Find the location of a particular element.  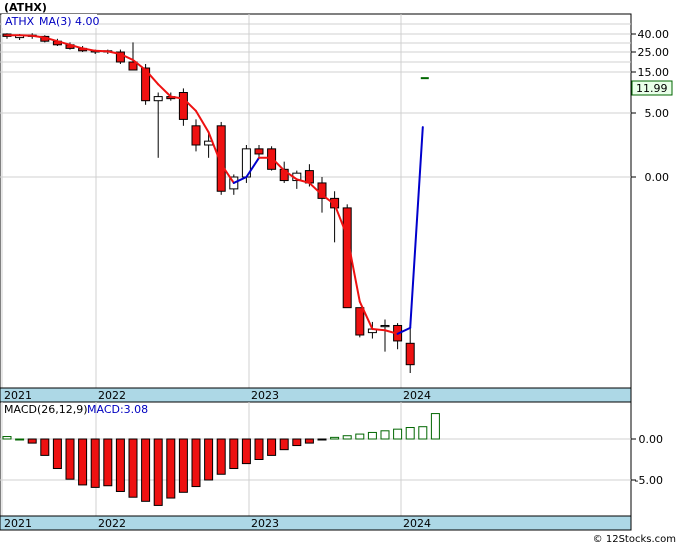

macd-legend-label: MACD(26,12,9) is located at coordinates (46, 409).